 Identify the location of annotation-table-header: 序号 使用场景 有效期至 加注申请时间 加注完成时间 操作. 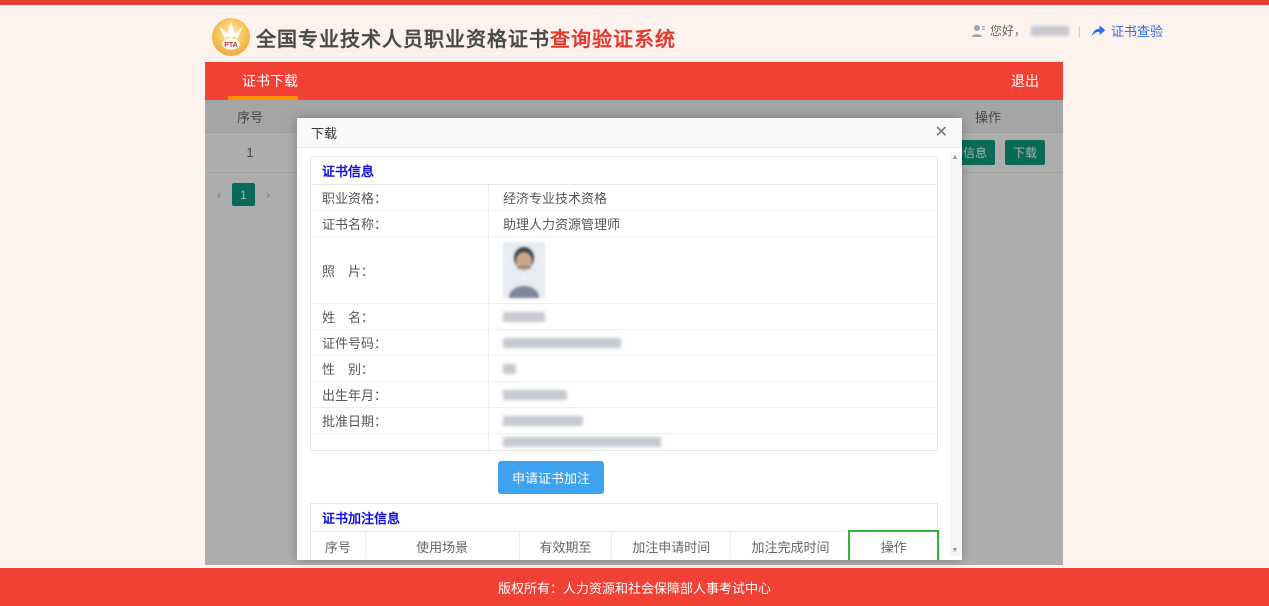
(624, 546).